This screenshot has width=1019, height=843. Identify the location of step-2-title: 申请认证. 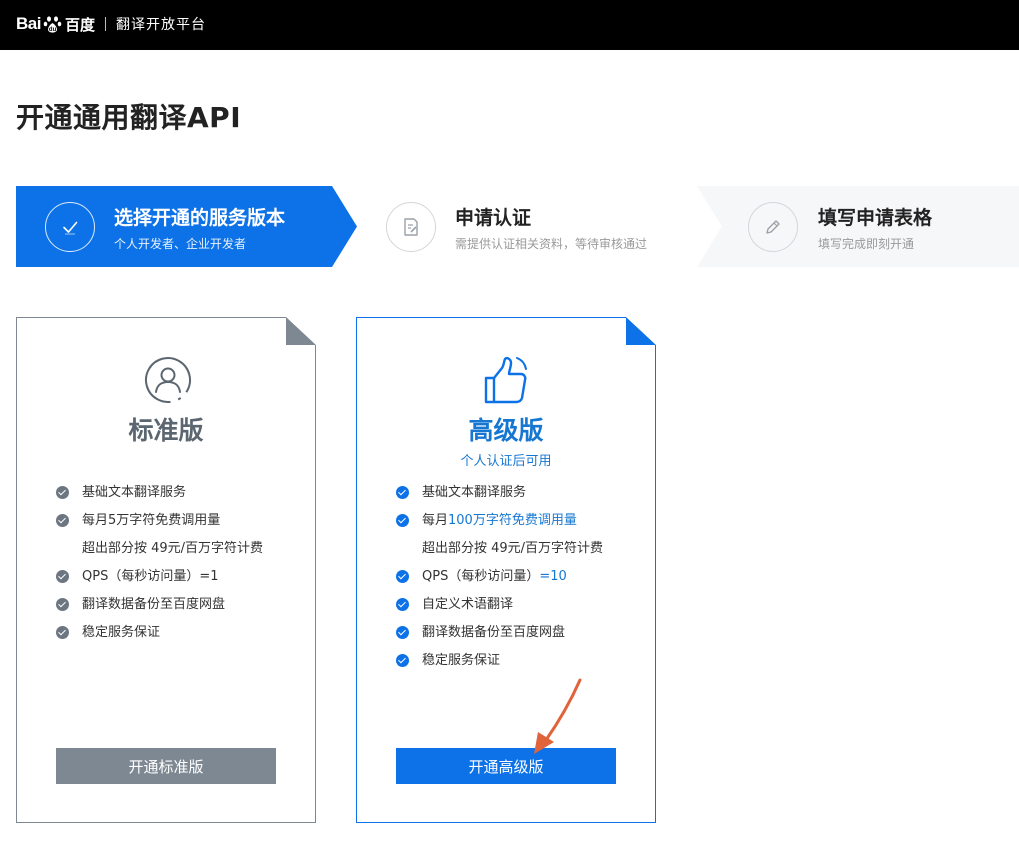
(493, 218).